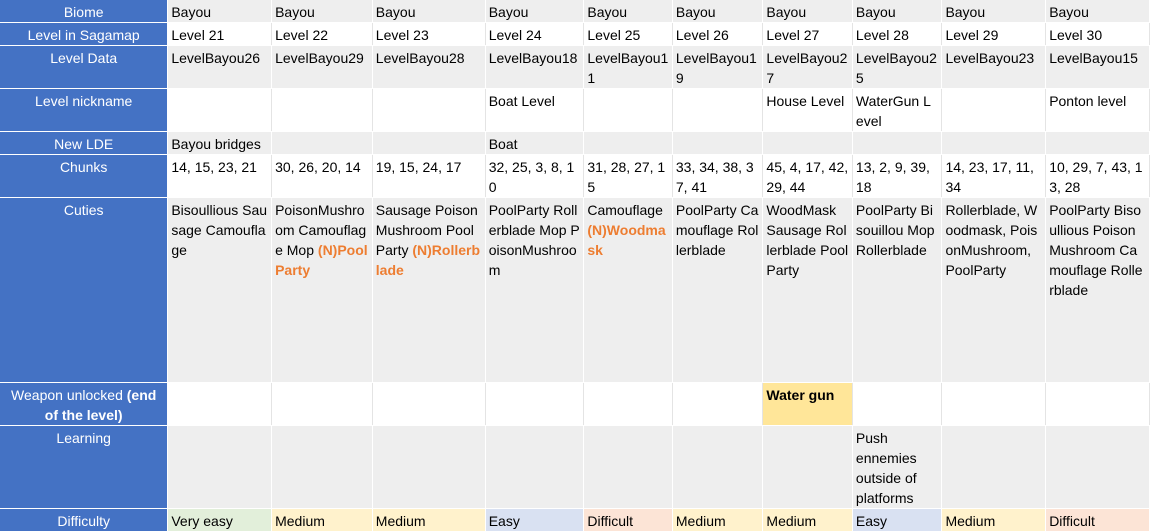  I want to click on cell-nickname: House Level, so click(807, 110).